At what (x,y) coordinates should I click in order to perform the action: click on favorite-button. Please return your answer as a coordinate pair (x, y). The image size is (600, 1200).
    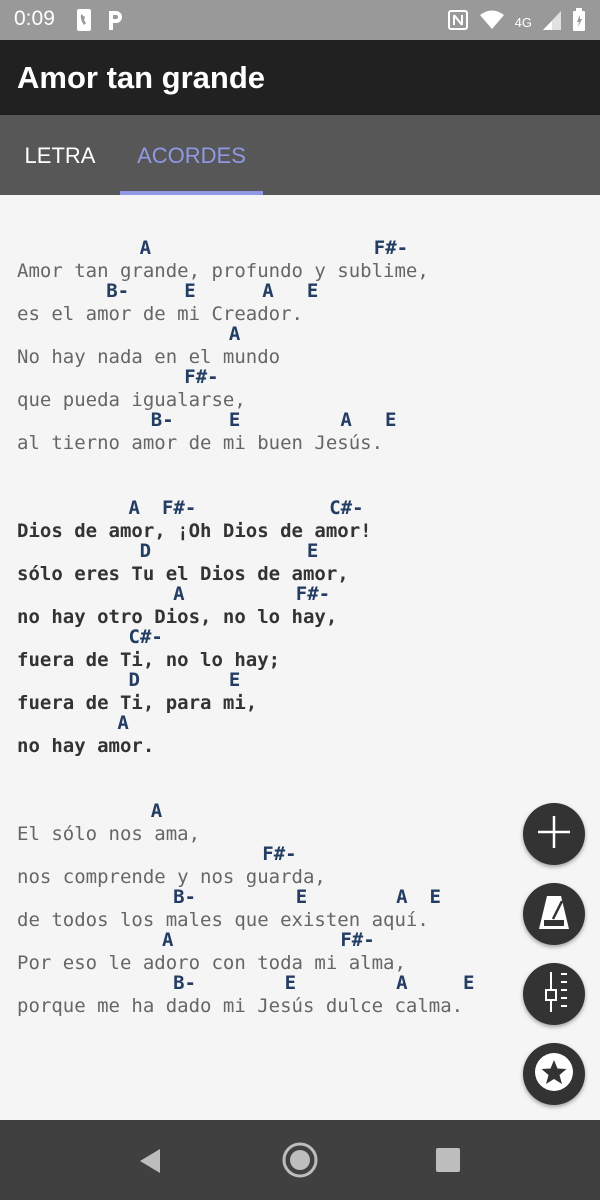
    Looking at the image, I should click on (554, 1074).